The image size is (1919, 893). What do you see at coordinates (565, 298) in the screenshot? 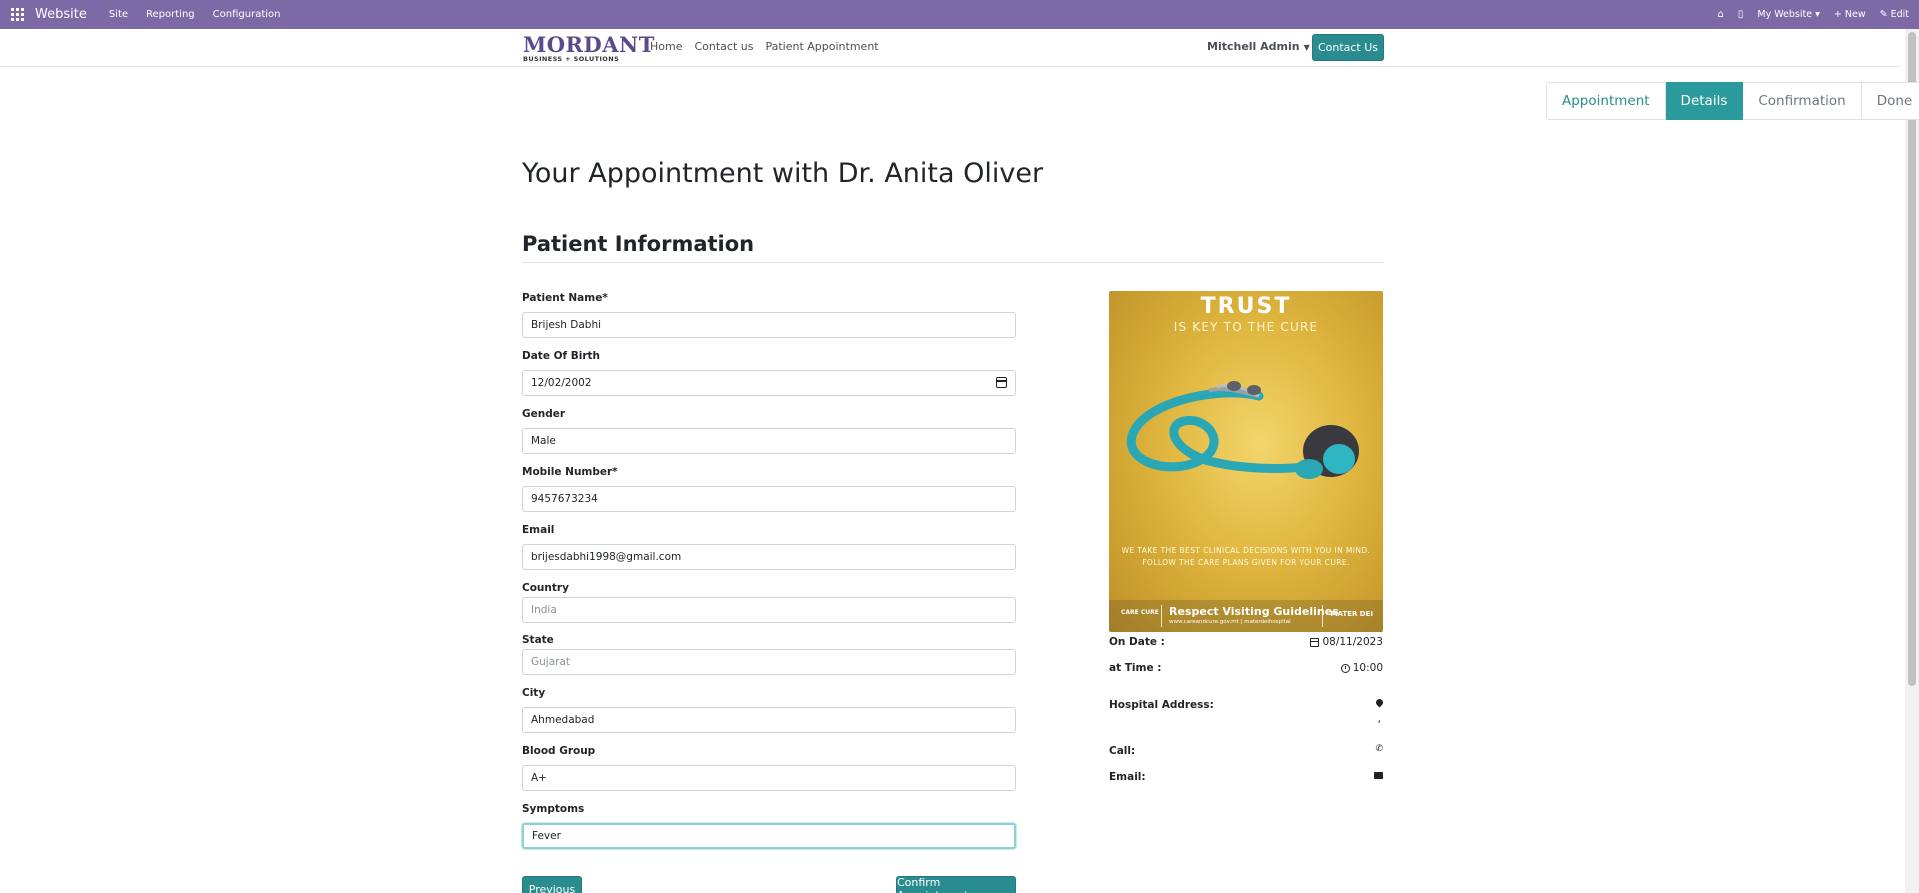
I see `patient-name-label: Patient Name*` at bounding box center [565, 298].